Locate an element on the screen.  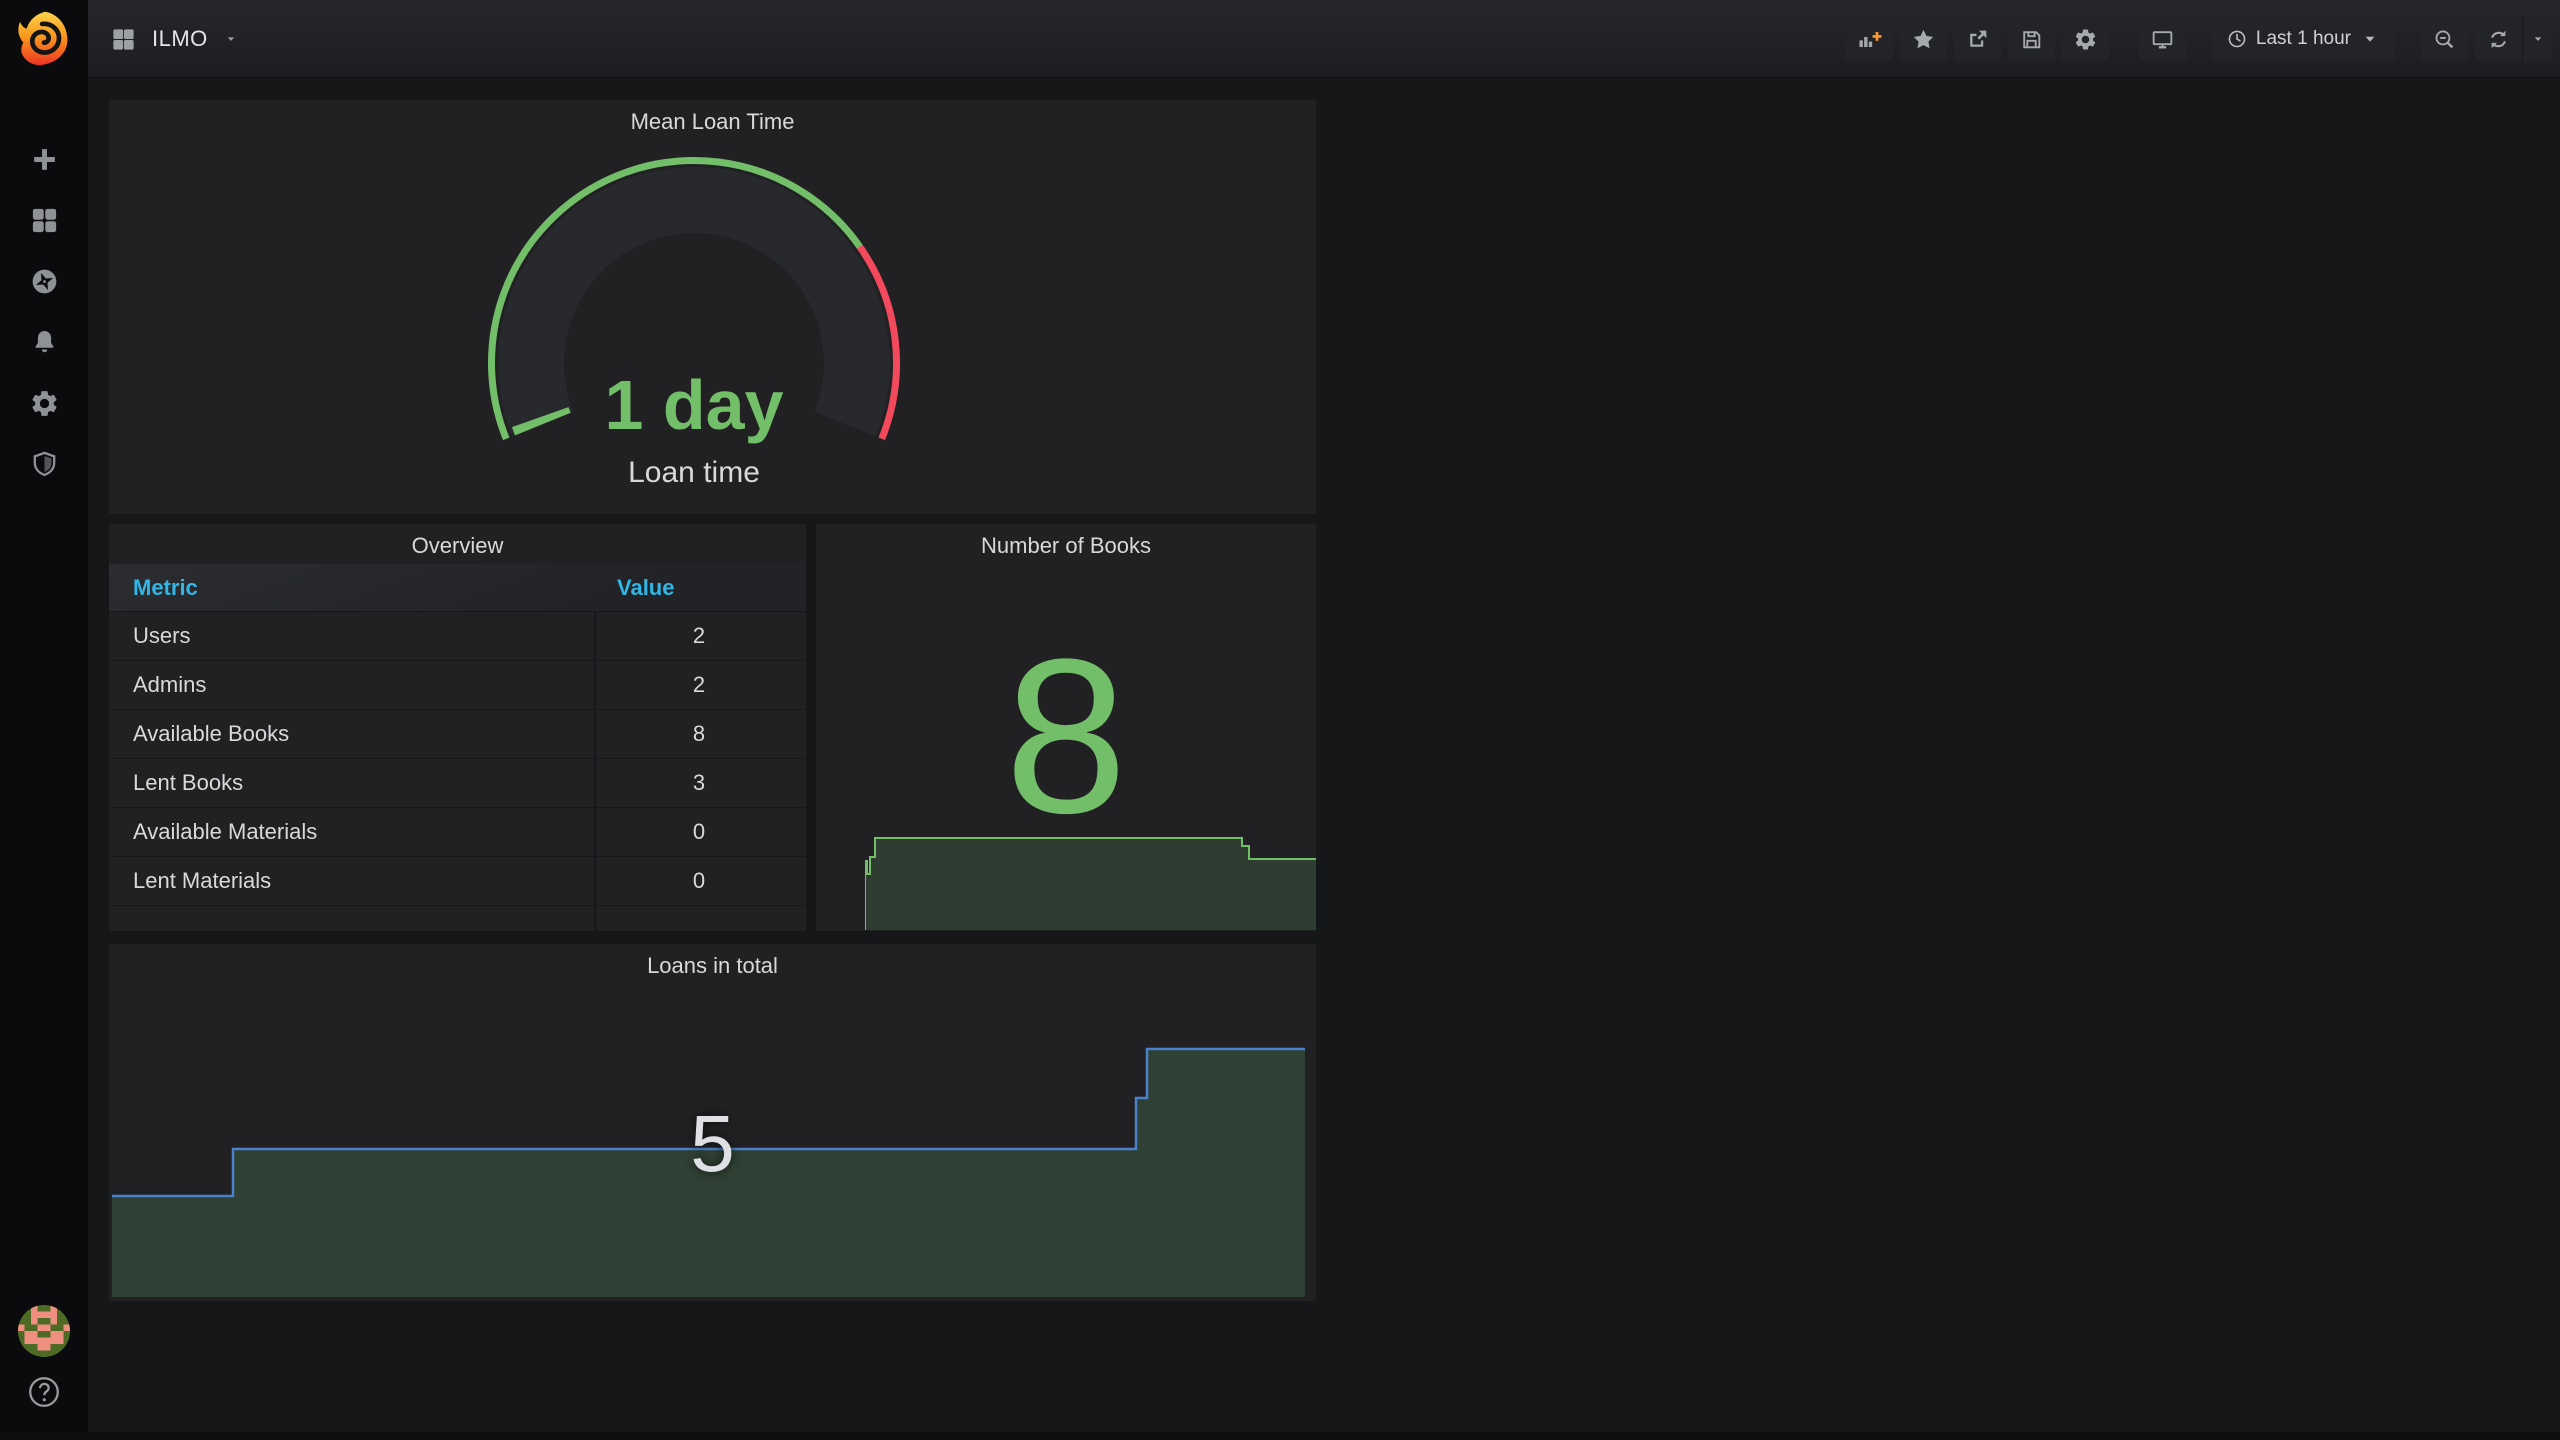
add-panel-icon is located at coordinates (1870, 39).